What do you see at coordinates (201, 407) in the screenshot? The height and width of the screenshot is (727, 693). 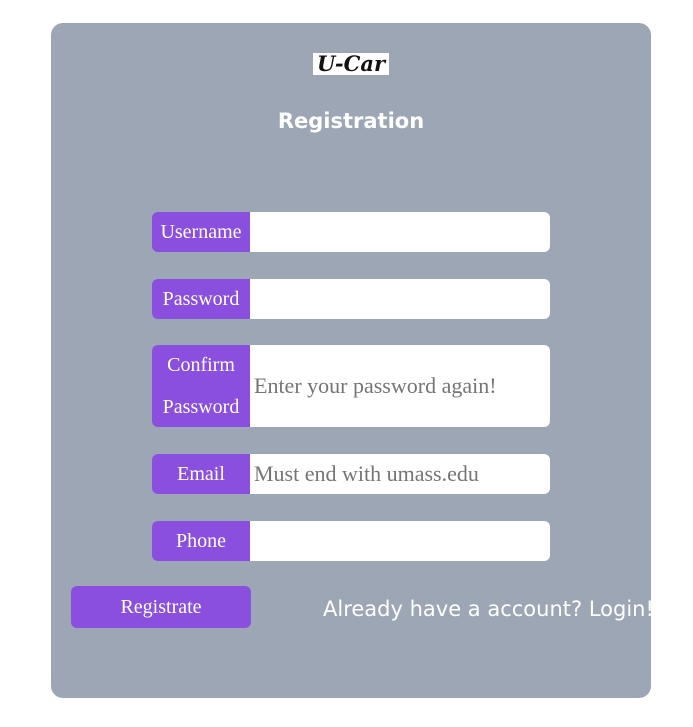 I see `confirm-password-label-line2: Password` at bounding box center [201, 407].